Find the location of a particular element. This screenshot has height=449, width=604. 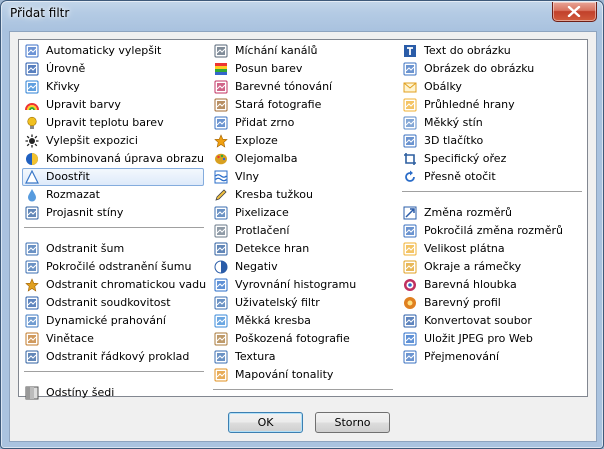

filter-item-specificky-orez: Specifický ořez is located at coordinates (491, 159).